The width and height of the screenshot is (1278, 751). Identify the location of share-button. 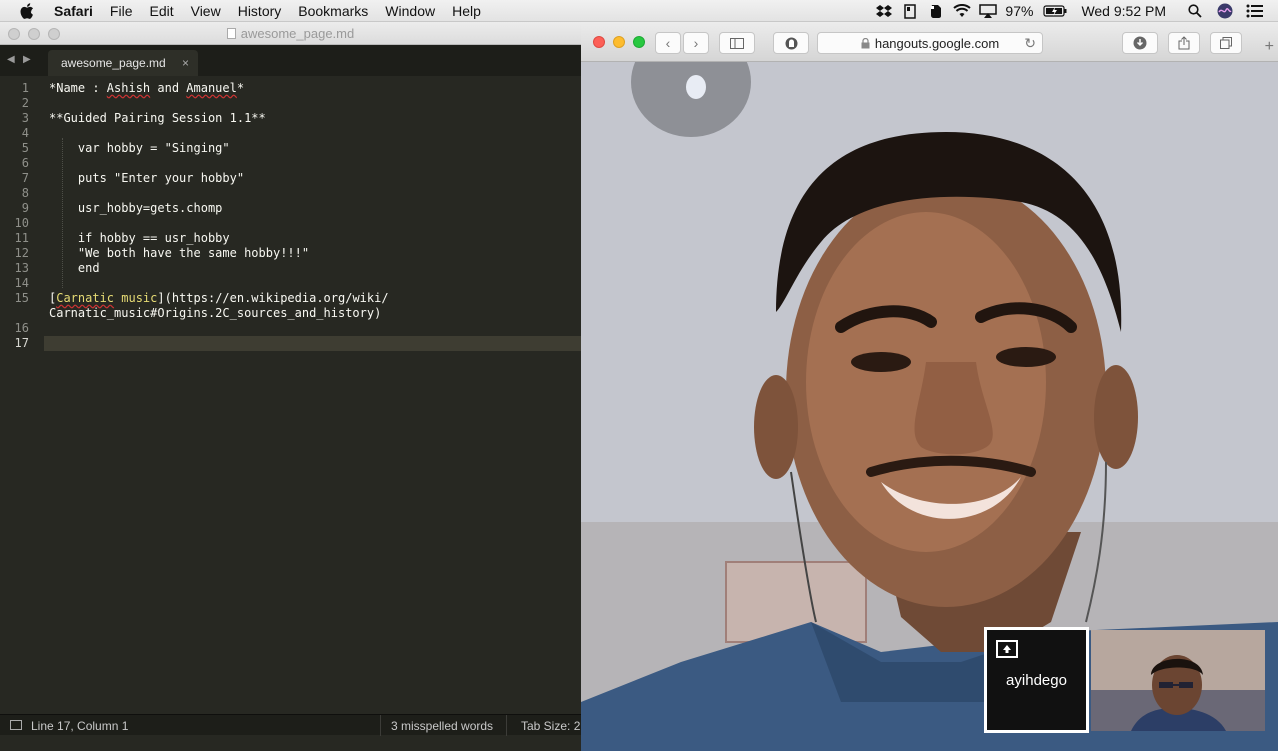
(1184, 43).